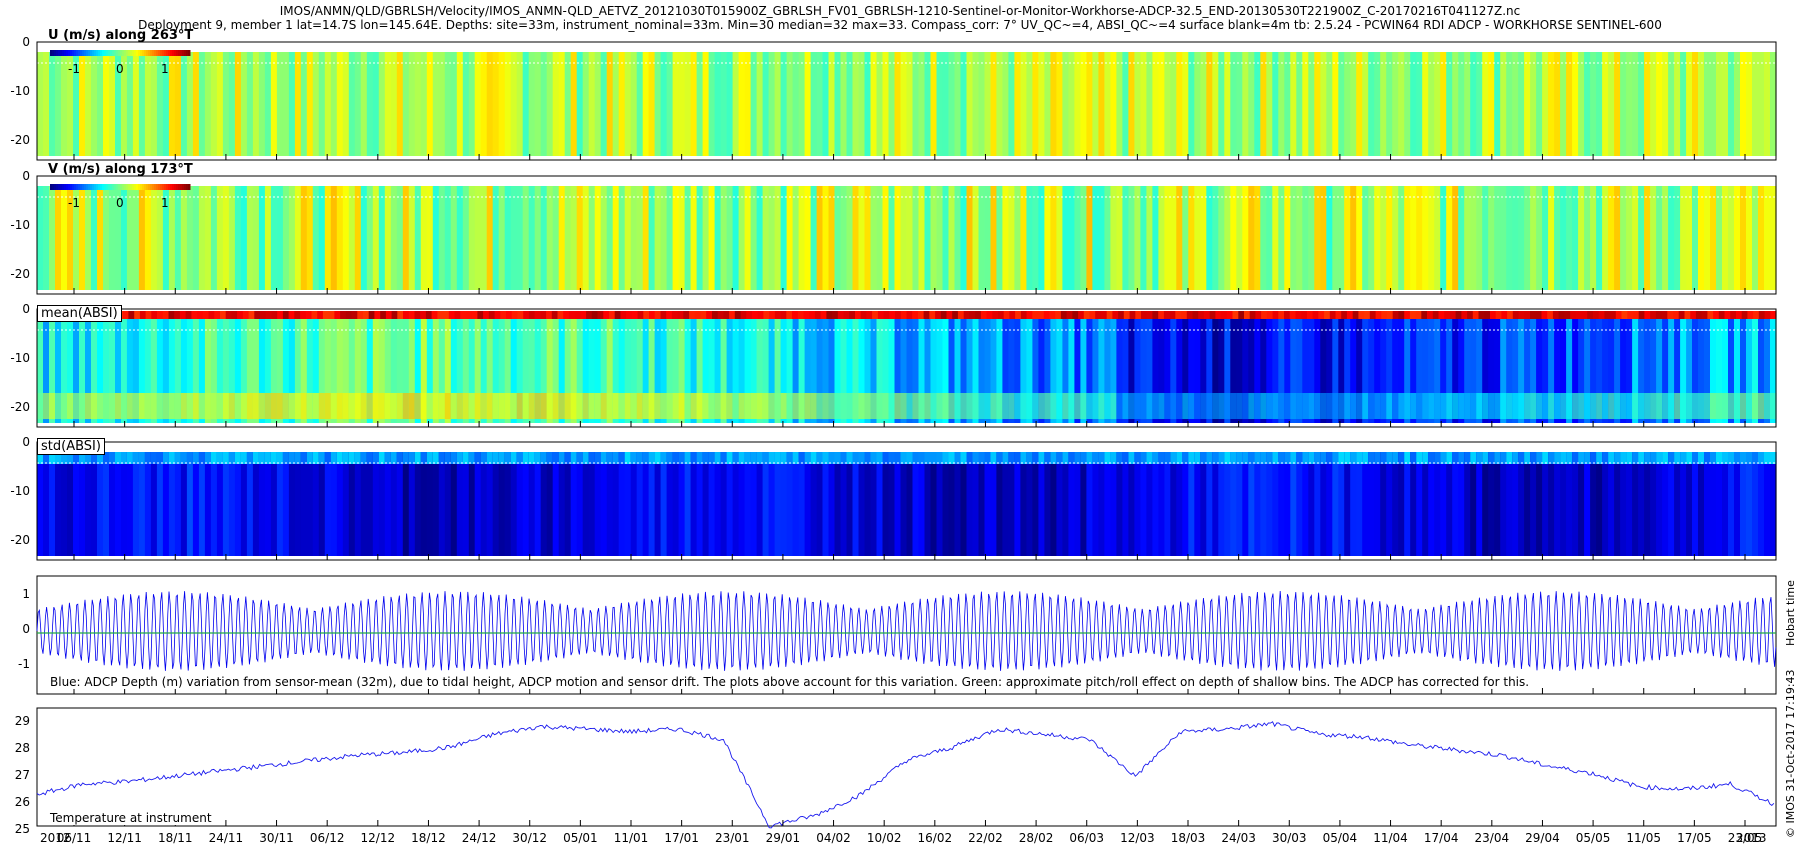 This screenshot has height=850, width=1800. I want to click on mean-heatmap, so click(906, 368).